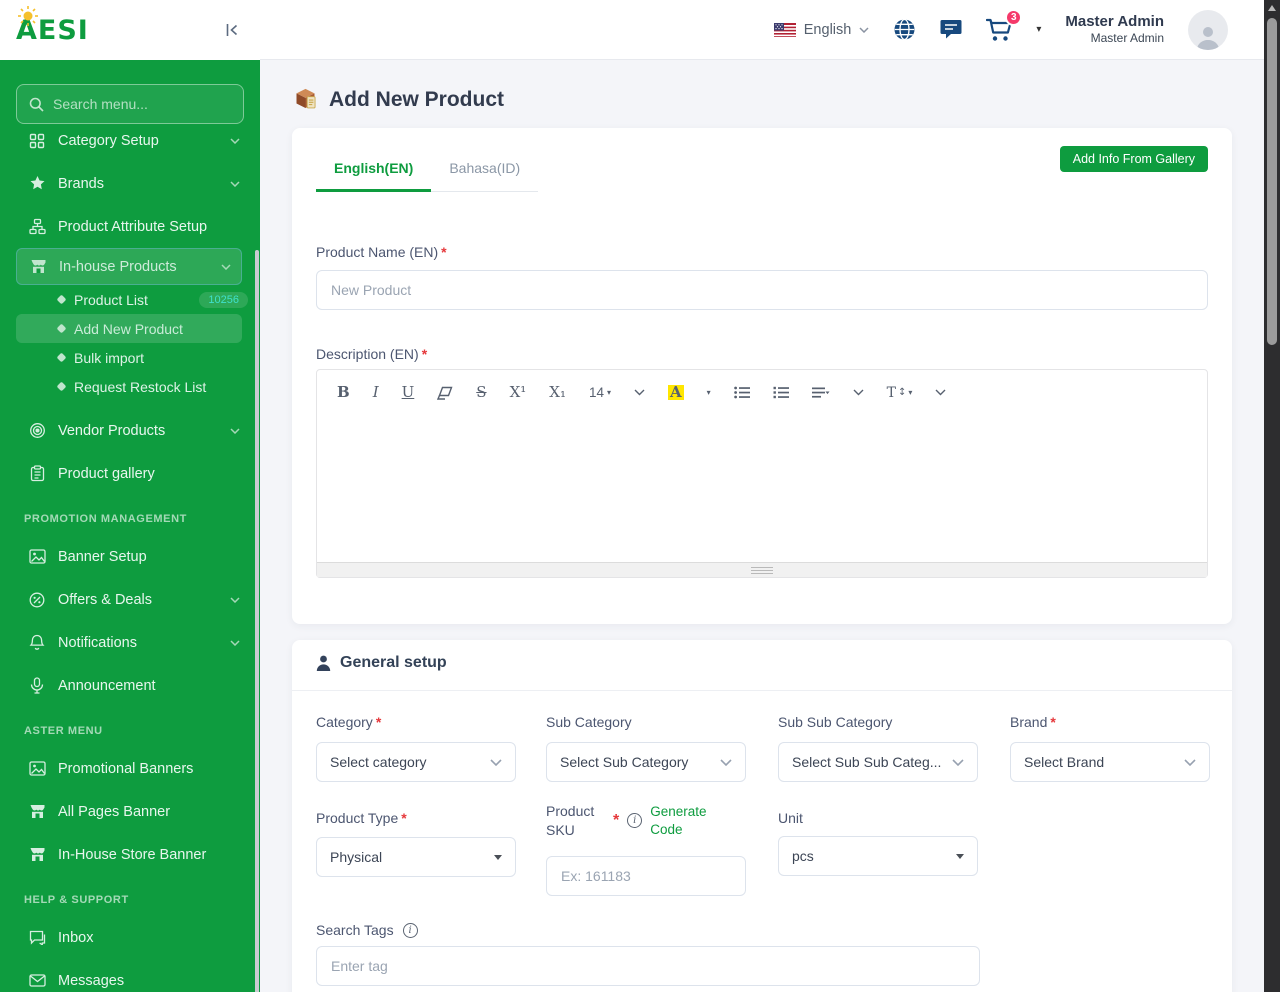 Image resolution: width=1280 pixels, height=992 pixels. Describe the element at coordinates (130, 386) in the screenshot. I see `sidebar-item-request-restock-list: Request Restock List` at that location.